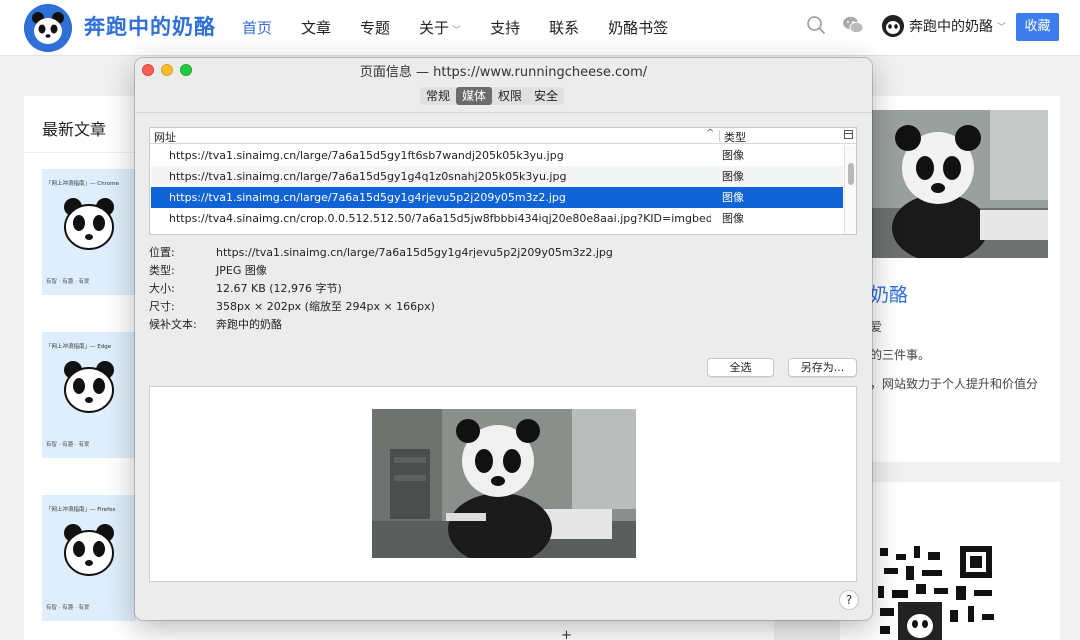  I want to click on qrcode-panel, so click(950, 561).